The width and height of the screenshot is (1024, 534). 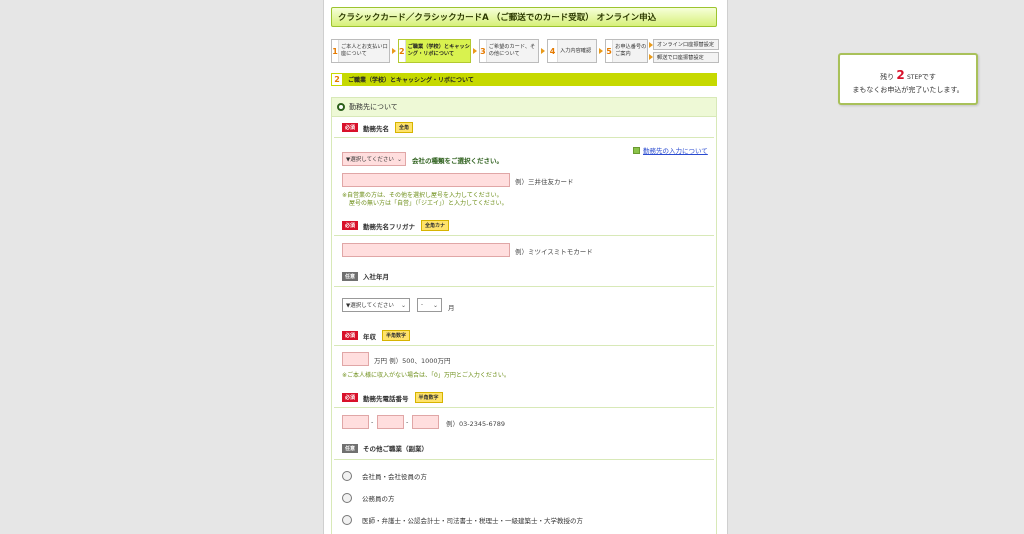 I want to click on step-sub-option-mail: 郵送で口座振替設定, so click(x=686, y=57).